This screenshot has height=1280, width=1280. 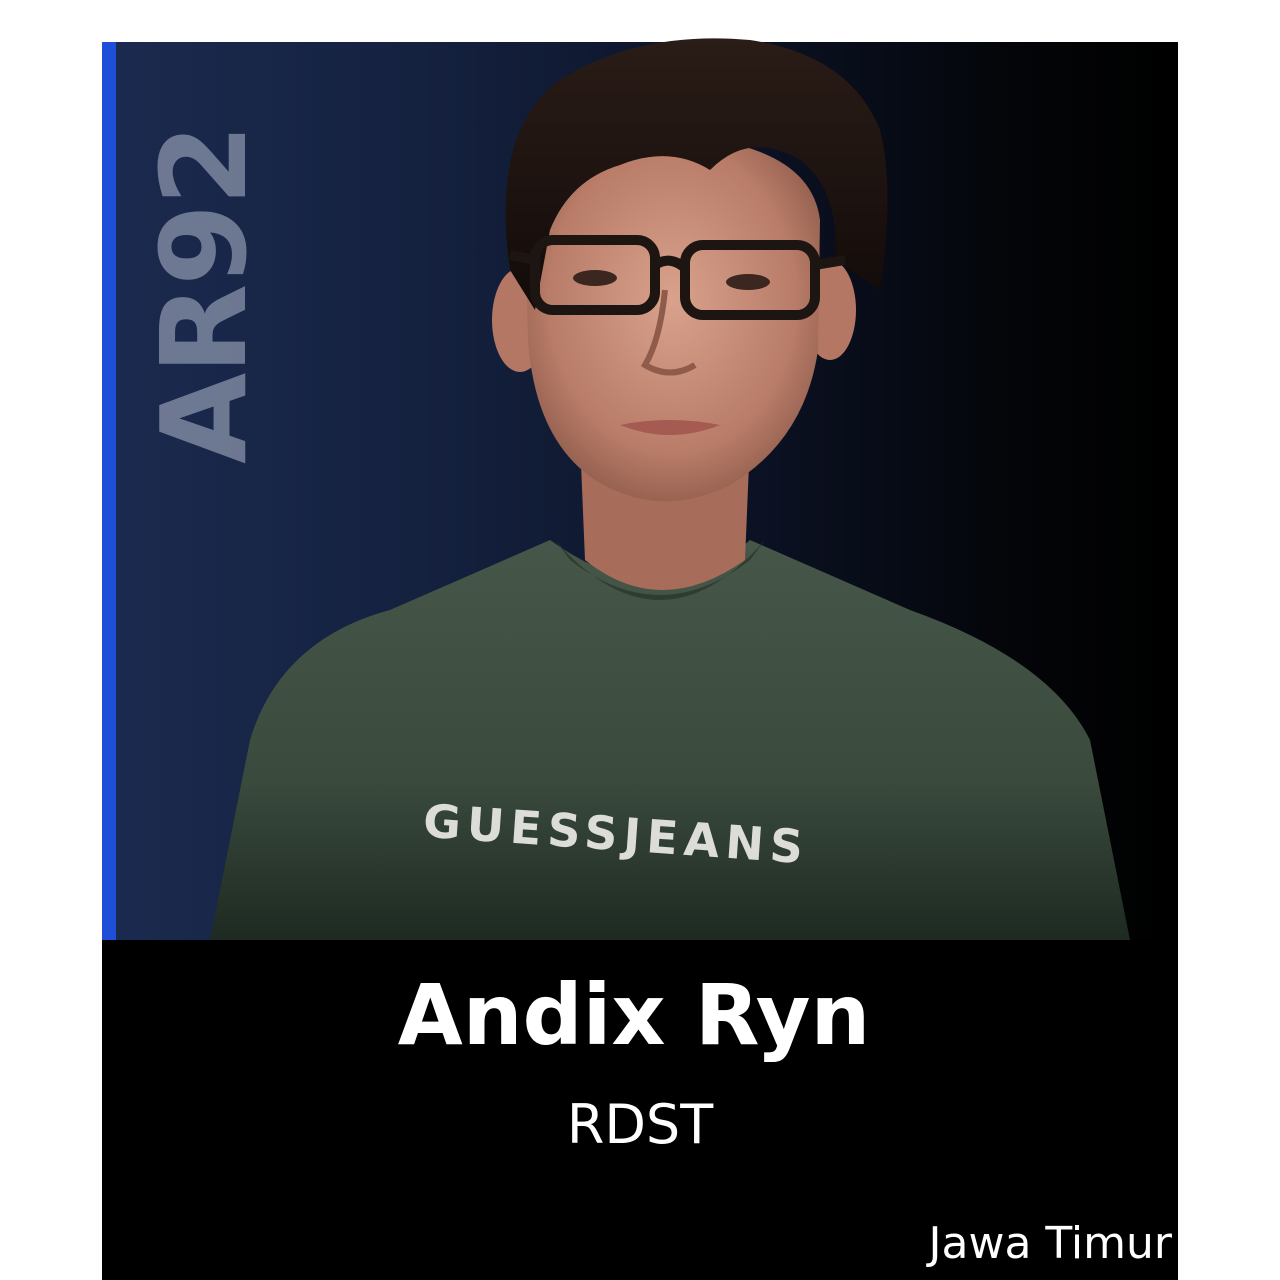 I want to click on player-name: Andix Ryn, so click(x=640, y=1015).